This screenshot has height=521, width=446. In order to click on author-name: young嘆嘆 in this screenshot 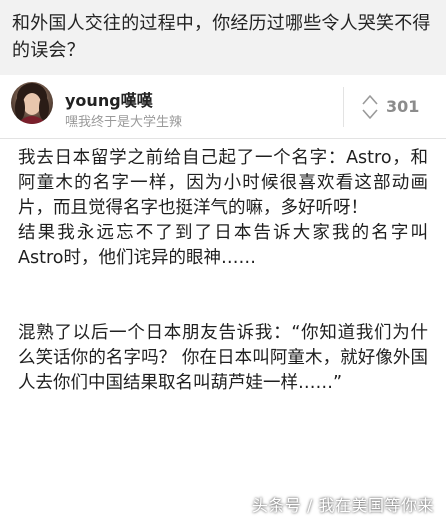, I will do `click(109, 99)`.